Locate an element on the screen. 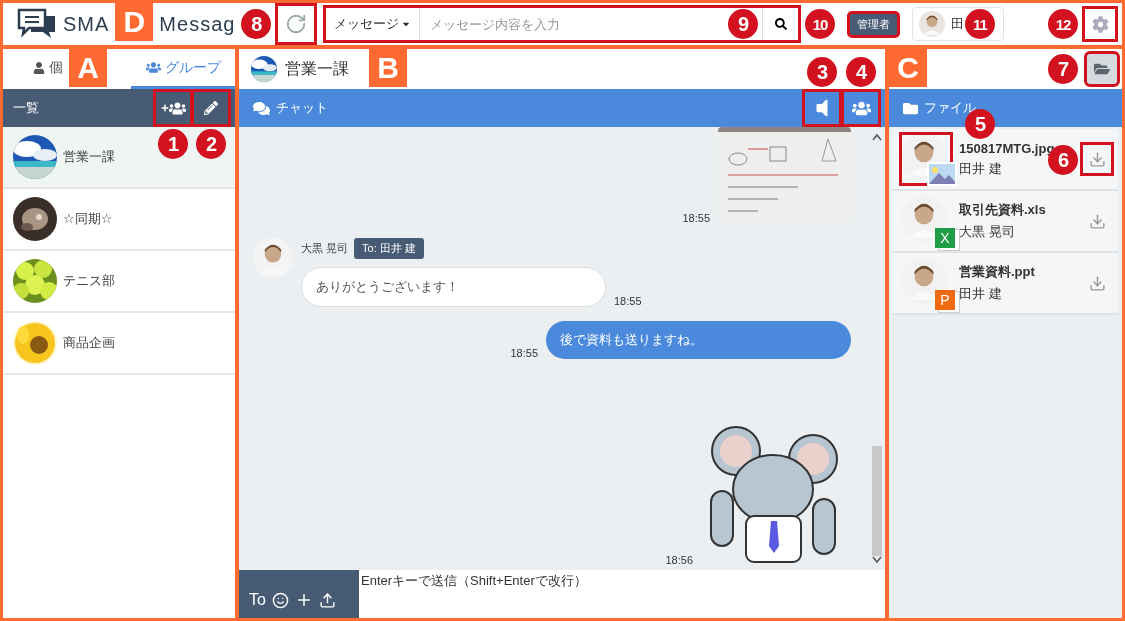  user-menu: 田 11 is located at coordinates (958, 24).